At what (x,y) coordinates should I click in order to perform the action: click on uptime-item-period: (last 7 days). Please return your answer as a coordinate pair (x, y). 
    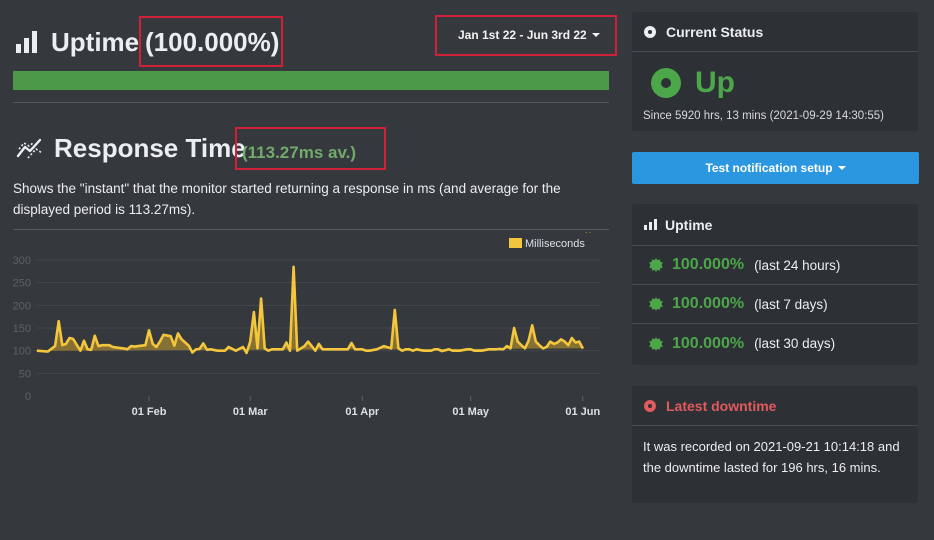
    Looking at the image, I should click on (791, 304).